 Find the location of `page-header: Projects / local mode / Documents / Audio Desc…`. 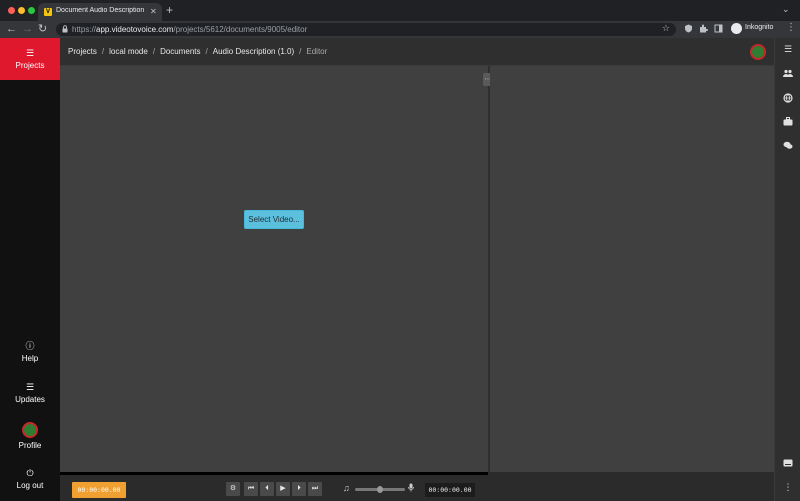

page-header: Projects / local mode / Documents / Audio Desc… is located at coordinates (417, 52).